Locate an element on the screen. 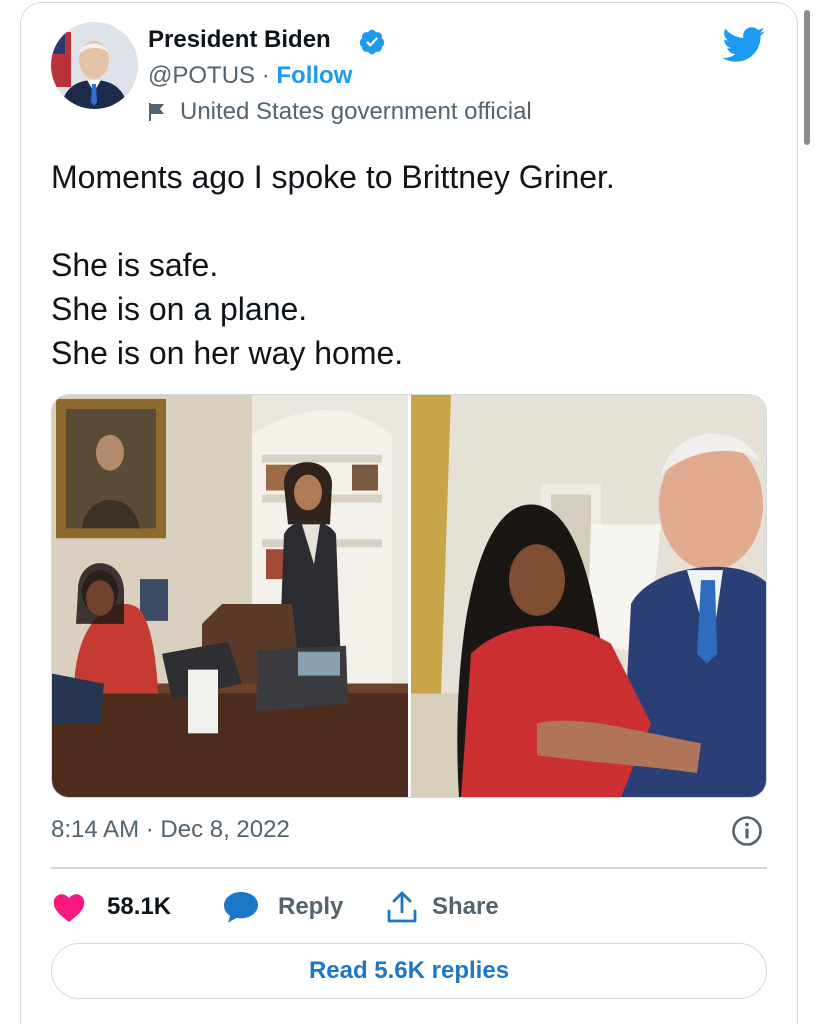 The image size is (817, 1024). display-name: President Biden is located at coordinates (239, 40).